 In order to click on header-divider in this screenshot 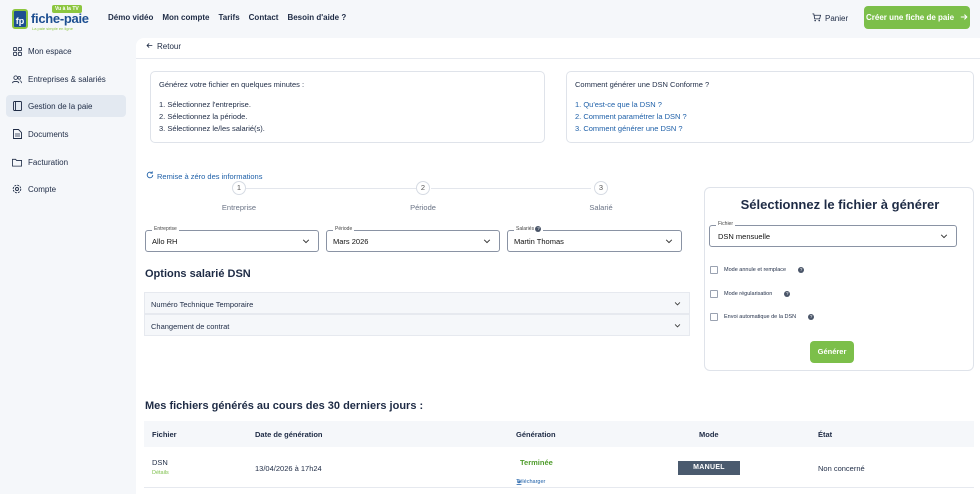, I will do `click(558, 58)`.